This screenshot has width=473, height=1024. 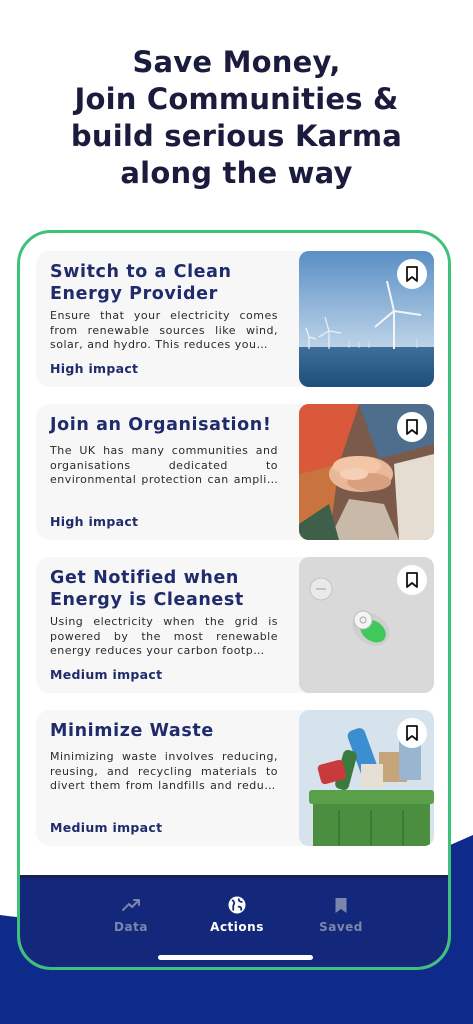 I want to click on card-title: Join an Organisation!, so click(x=161, y=425).